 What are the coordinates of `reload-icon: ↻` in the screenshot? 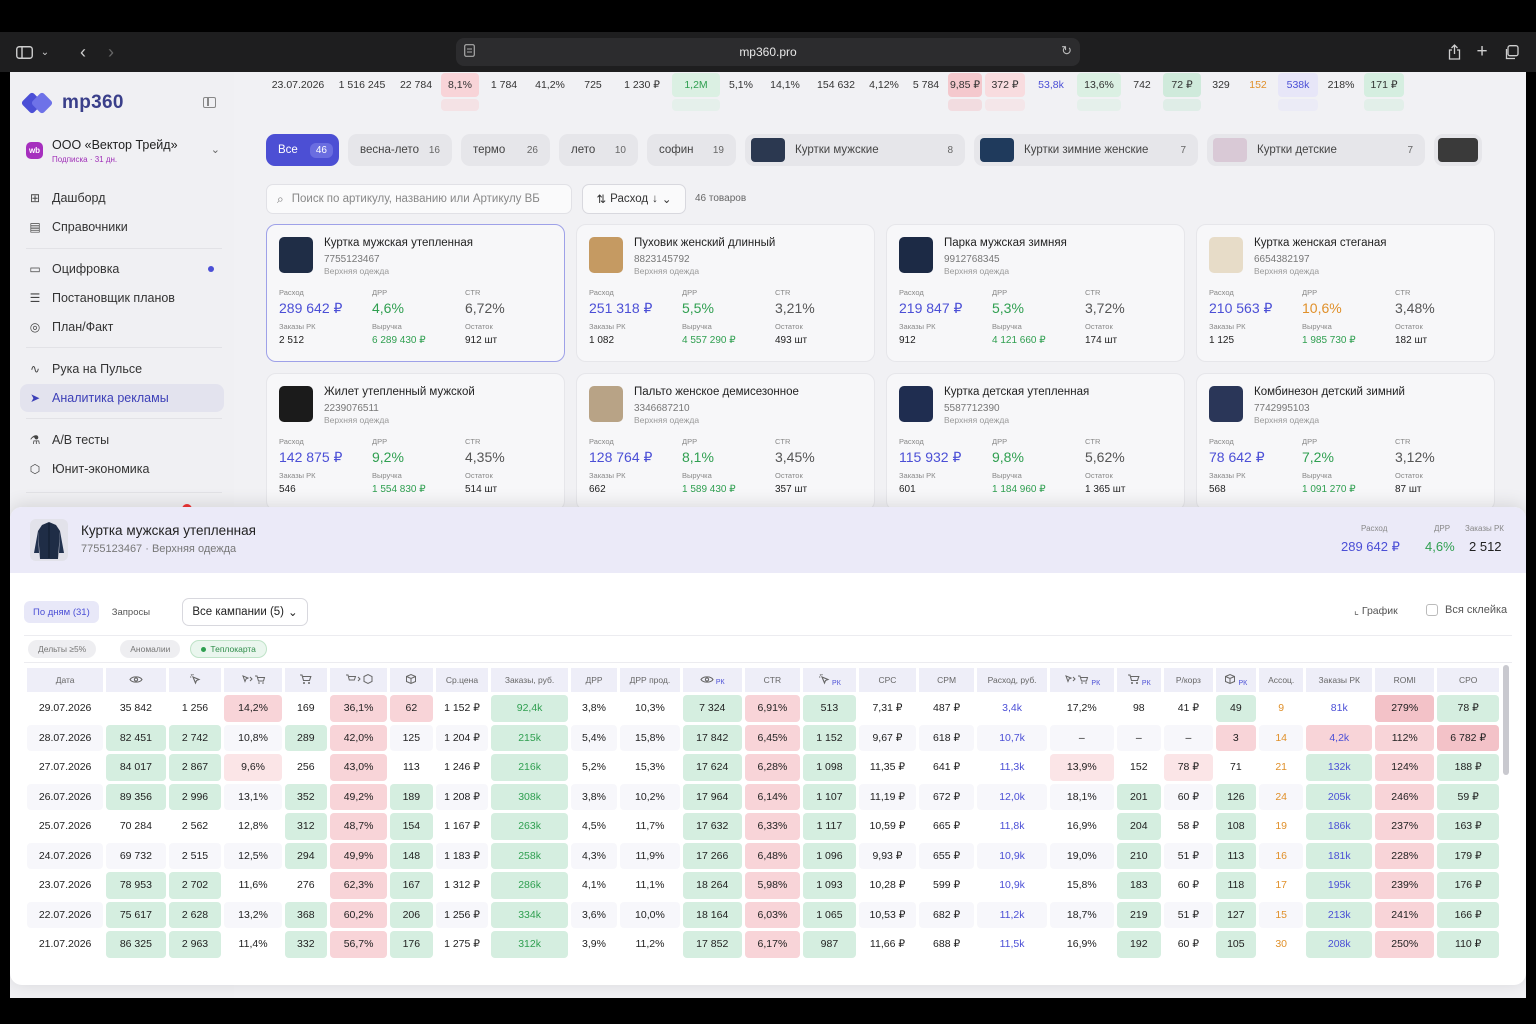 It's located at (1066, 51).